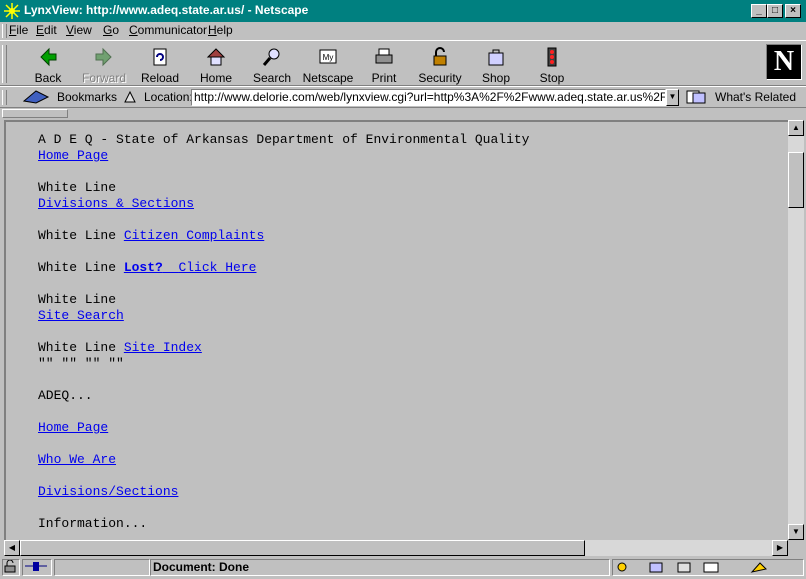  I want to click on back-label: Back, so click(48, 78).